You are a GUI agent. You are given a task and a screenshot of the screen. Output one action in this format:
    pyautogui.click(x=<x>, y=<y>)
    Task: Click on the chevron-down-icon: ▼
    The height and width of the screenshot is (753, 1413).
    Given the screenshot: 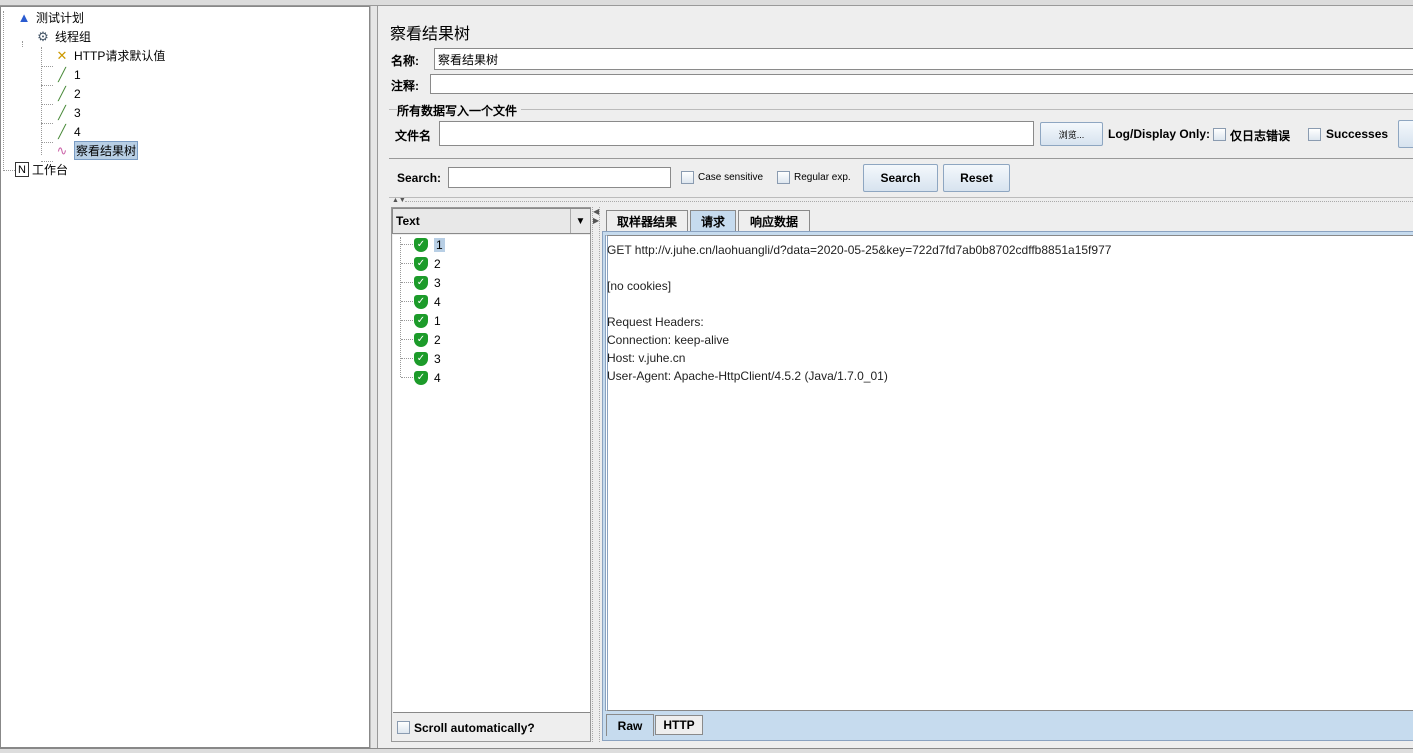 What is the action you would take?
    pyautogui.click(x=580, y=221)
    